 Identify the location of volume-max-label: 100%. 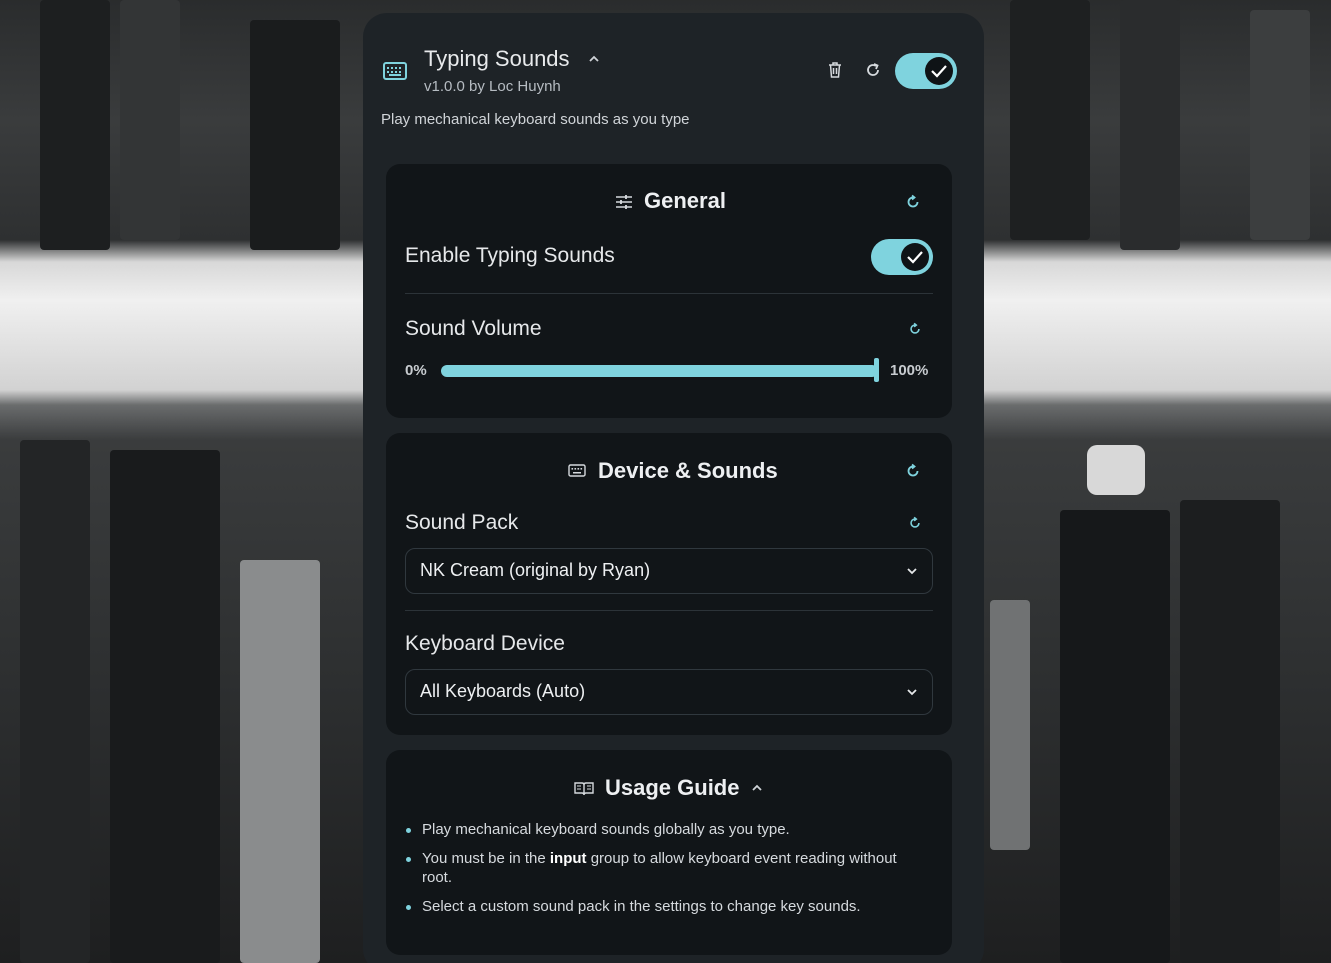
(909, 370).